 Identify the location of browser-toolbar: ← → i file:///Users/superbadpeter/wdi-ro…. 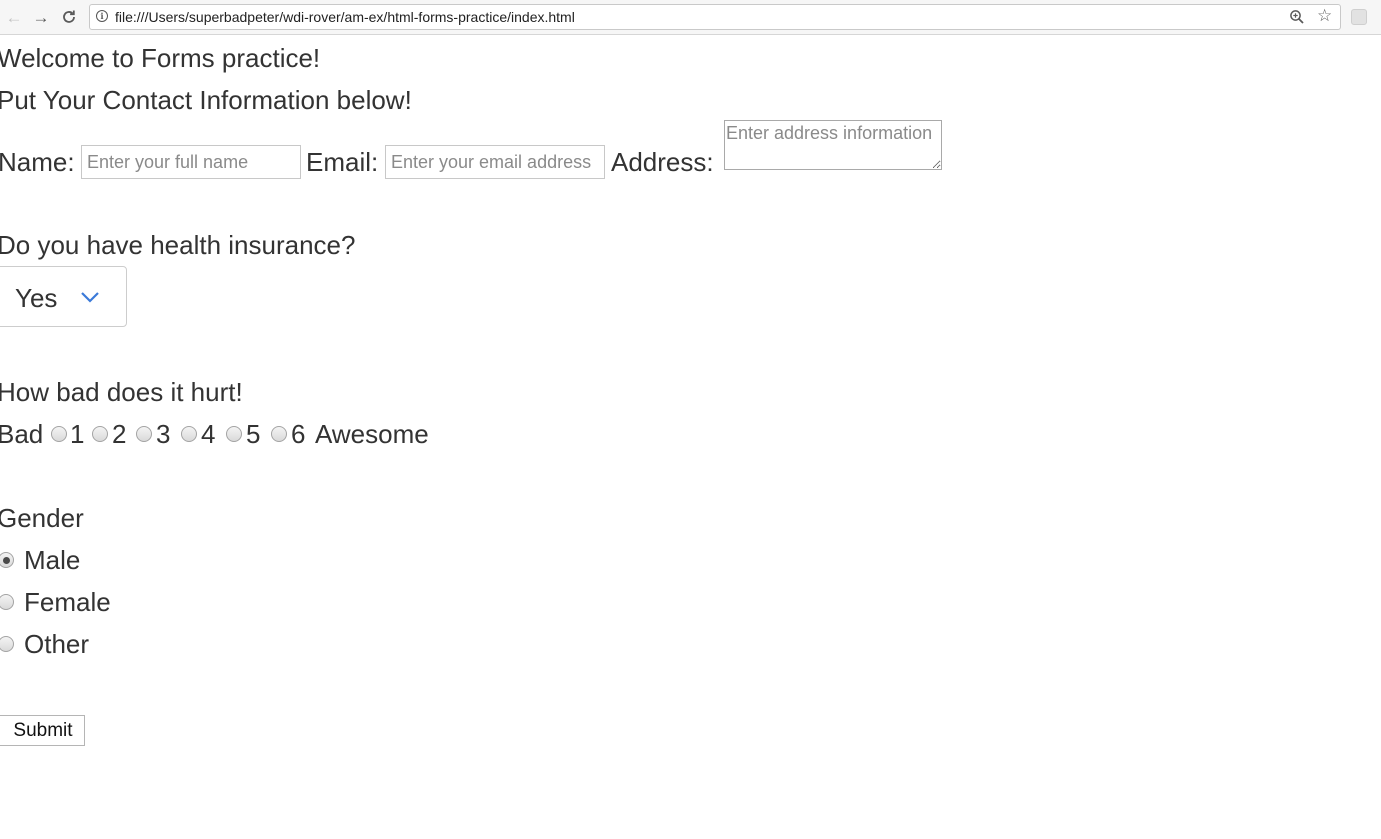
(690, 17).